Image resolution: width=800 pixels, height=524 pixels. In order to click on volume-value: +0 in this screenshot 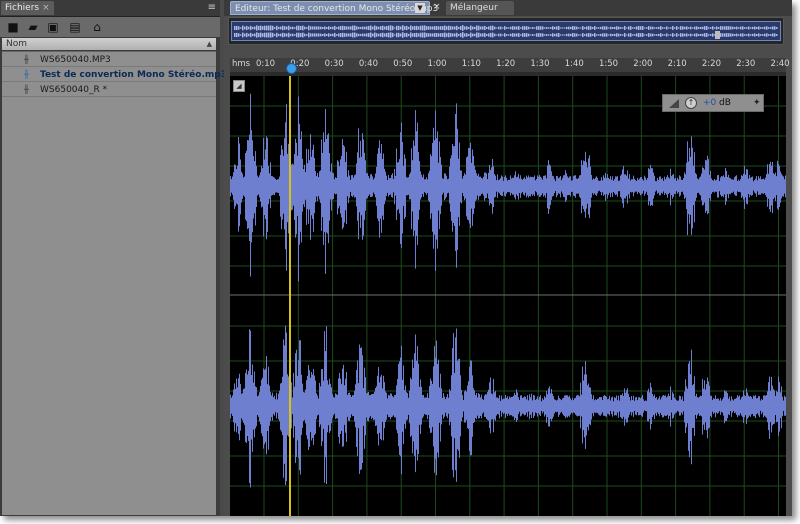, I will do `click(709, 103)`.